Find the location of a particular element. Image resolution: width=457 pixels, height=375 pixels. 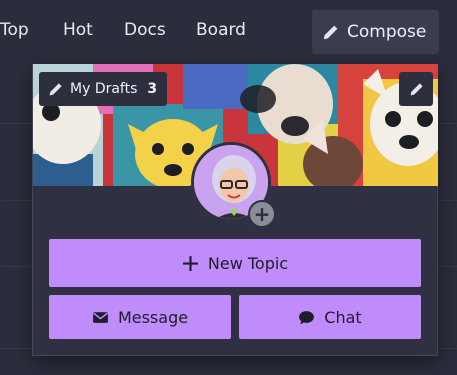

message-button: Message is located at coordinates (140, 317).